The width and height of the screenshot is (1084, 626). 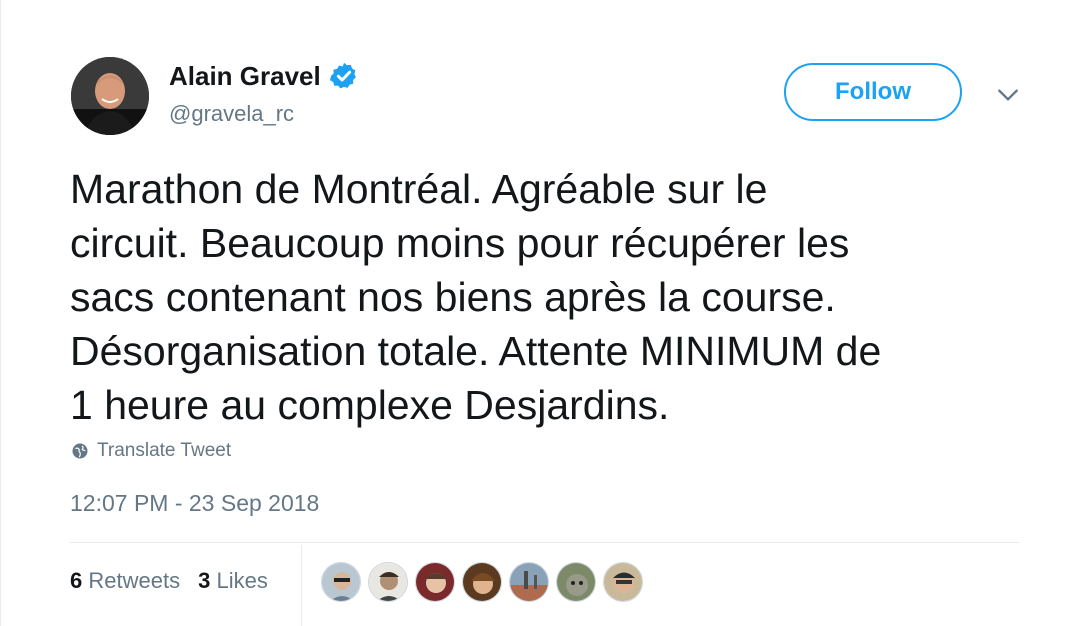 What do you see at coordinates (194, 503) in the screenshot?
I see `tweet-timestamp: 12:07 PM - 23 Sep 2018` at bounding box center [194, 503].